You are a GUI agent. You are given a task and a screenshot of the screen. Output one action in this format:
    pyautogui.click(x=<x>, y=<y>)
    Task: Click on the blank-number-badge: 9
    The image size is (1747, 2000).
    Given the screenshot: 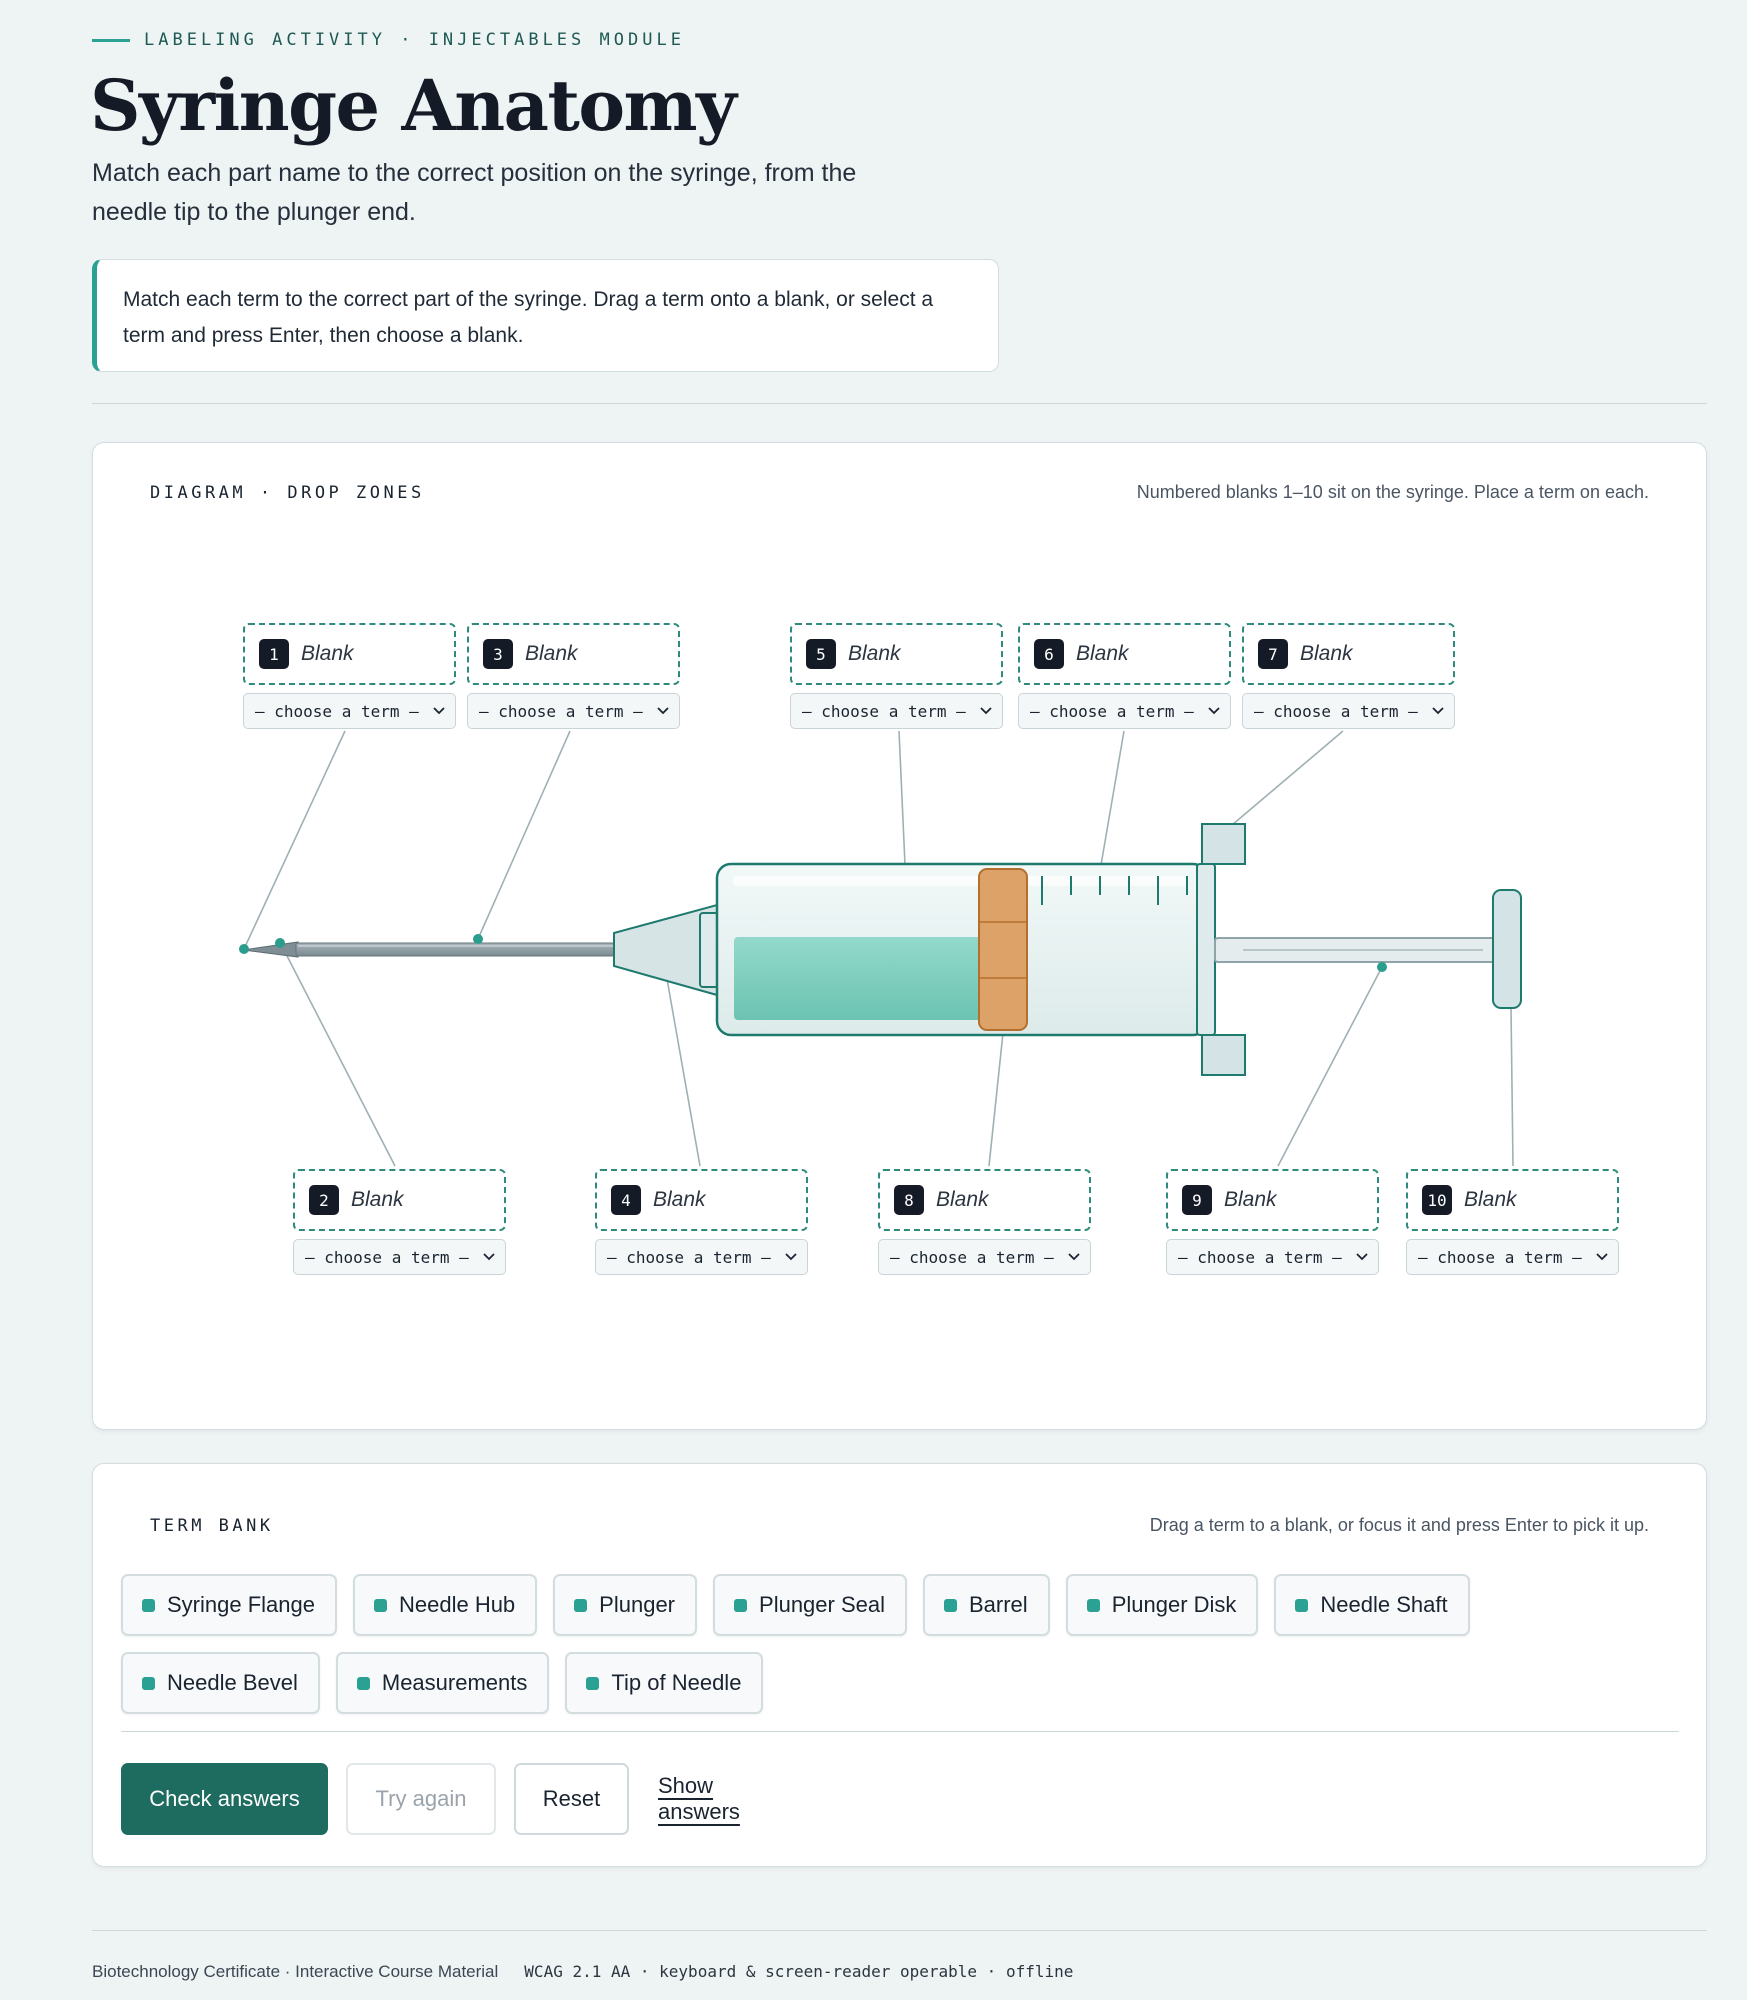 What is the action you would take?
    pyautogui.click(x=1197, y=1200)
    